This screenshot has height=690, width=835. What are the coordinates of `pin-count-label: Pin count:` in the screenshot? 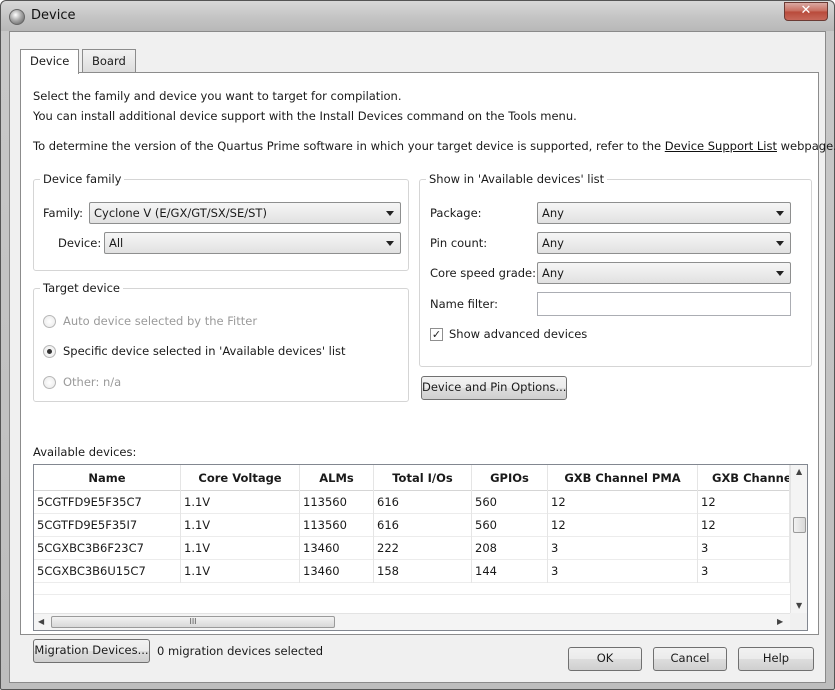 It's located at (459, 243).